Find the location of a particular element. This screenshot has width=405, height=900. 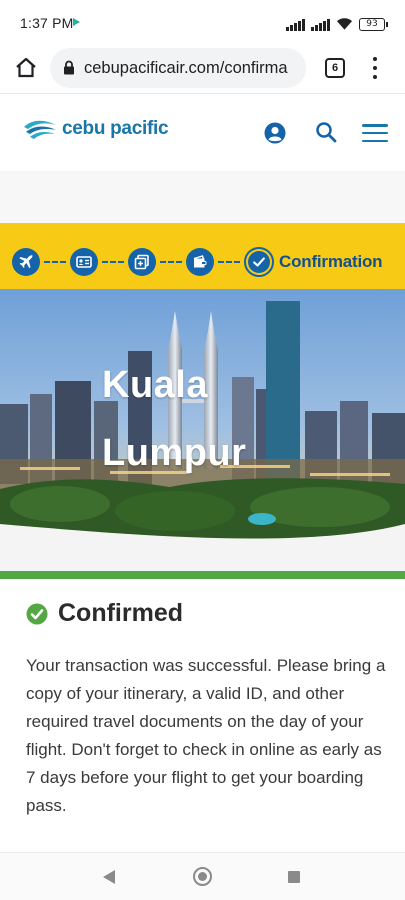

back-icon is located at coordinates (109, 877).